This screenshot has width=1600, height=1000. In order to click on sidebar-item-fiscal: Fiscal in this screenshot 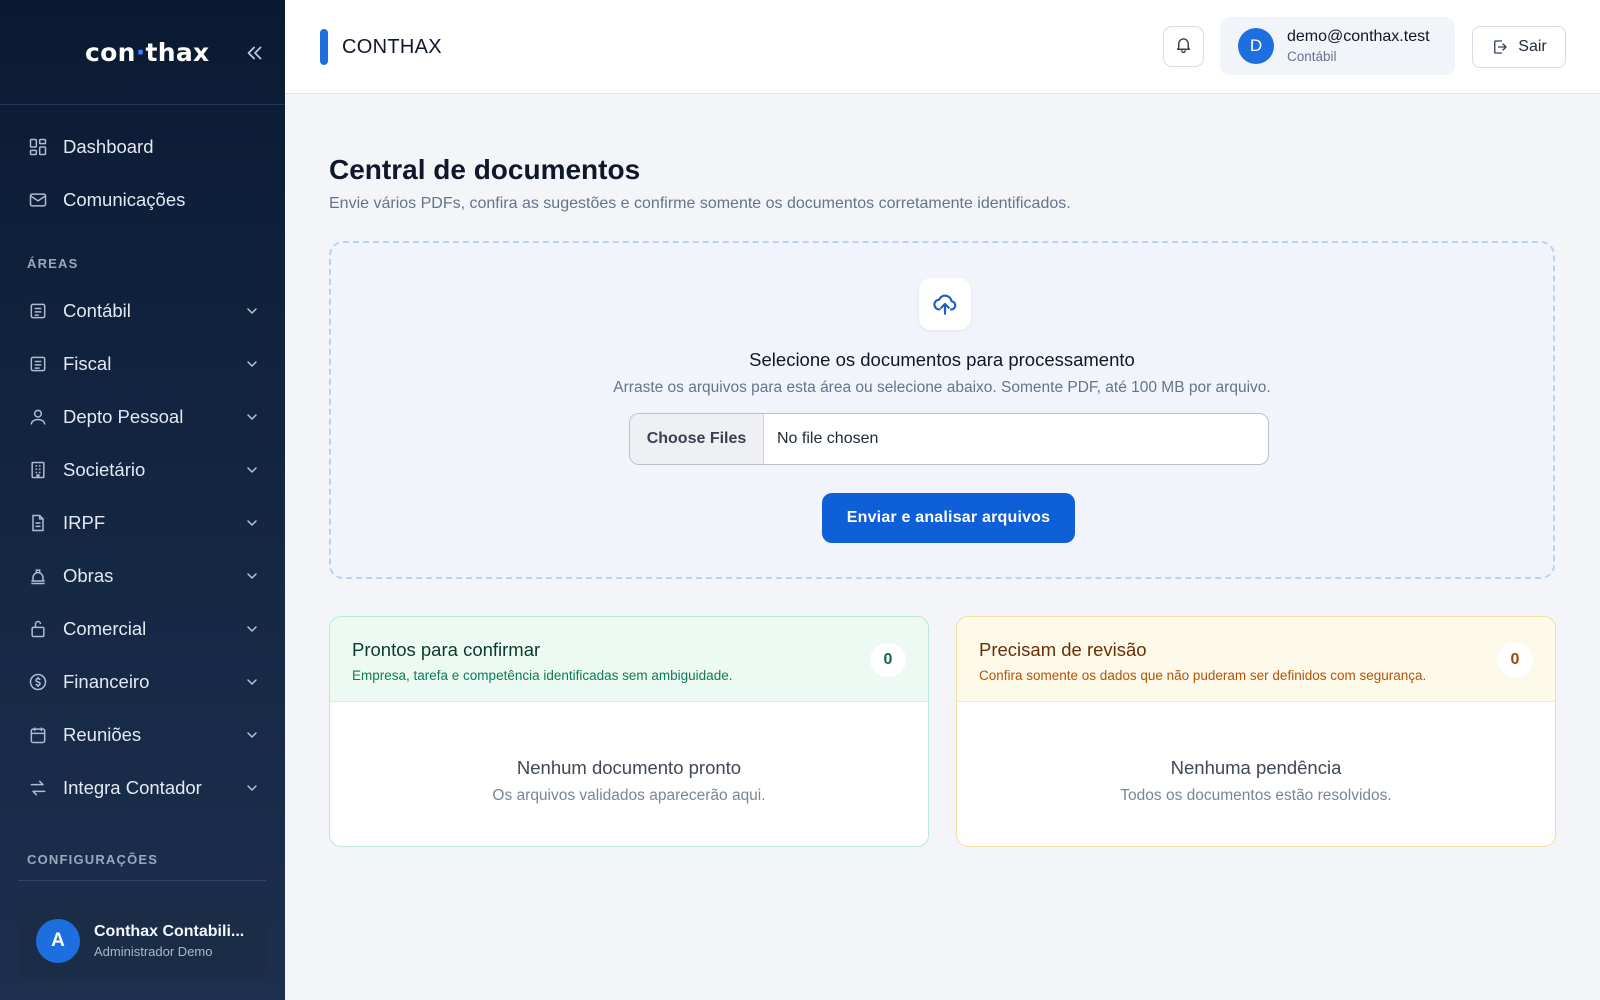, I will do `click(143, 364)`.